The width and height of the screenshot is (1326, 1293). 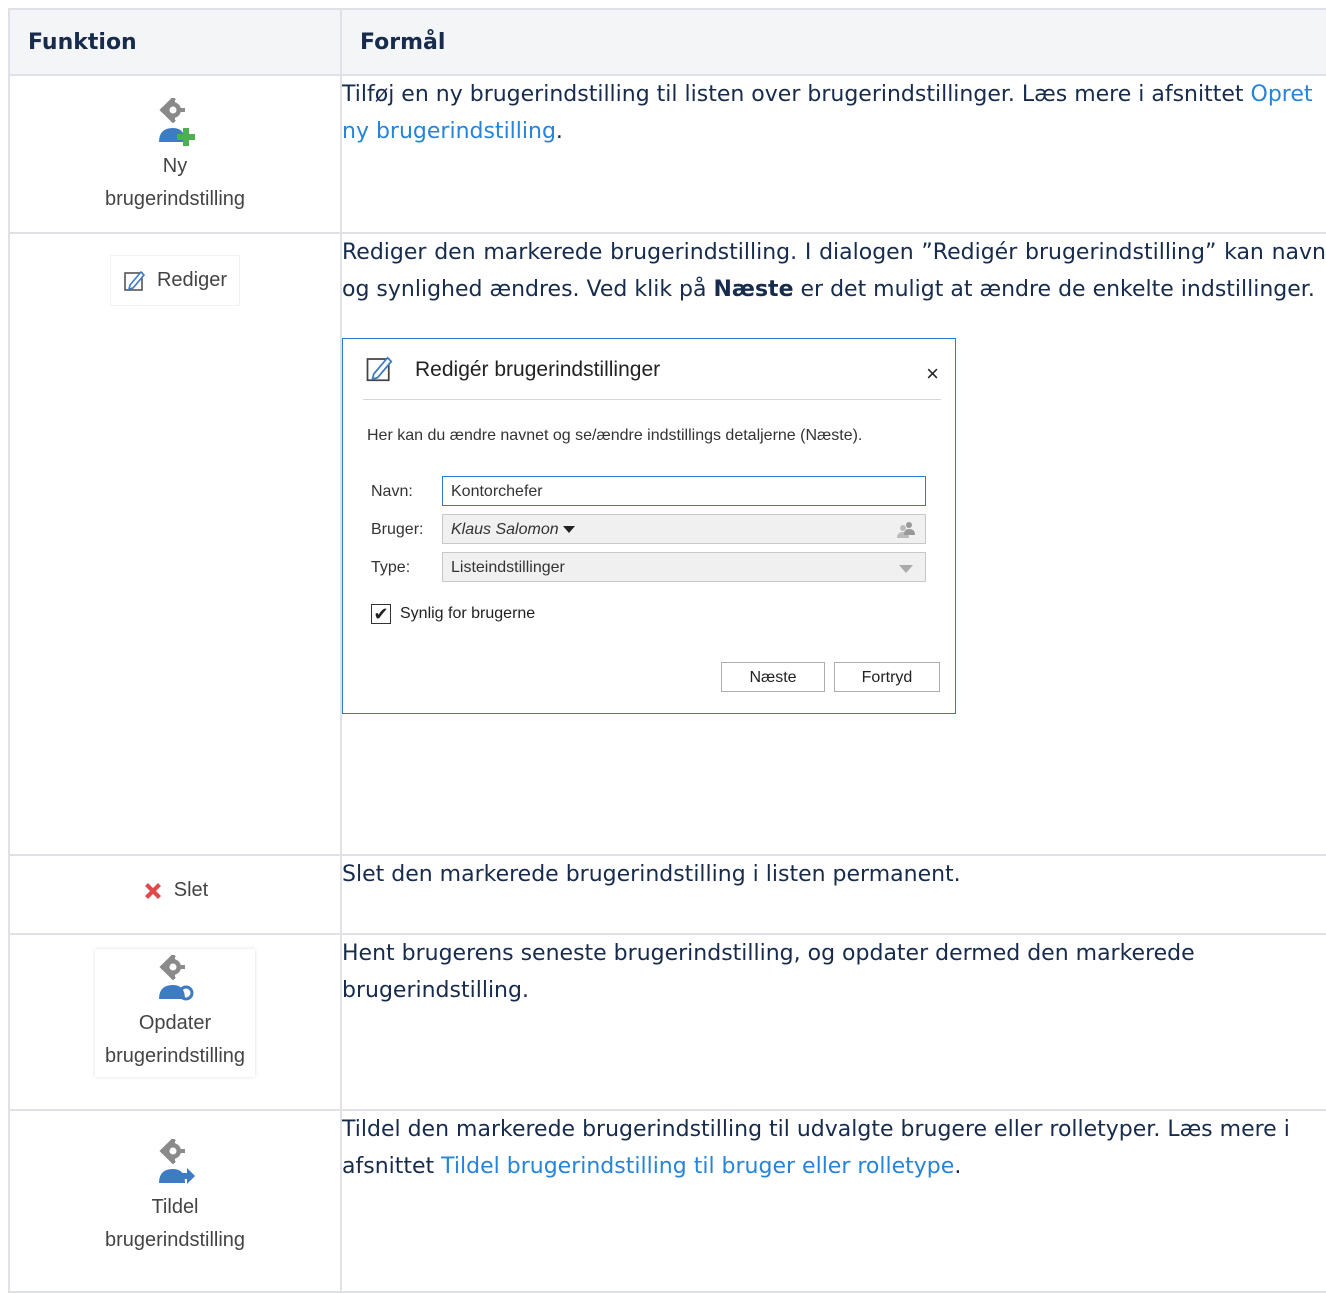 What do you see at coordinates (497, 491) in the screenshot?
I see `name-value: Kontorchefer` at bounding box center [497, 491].